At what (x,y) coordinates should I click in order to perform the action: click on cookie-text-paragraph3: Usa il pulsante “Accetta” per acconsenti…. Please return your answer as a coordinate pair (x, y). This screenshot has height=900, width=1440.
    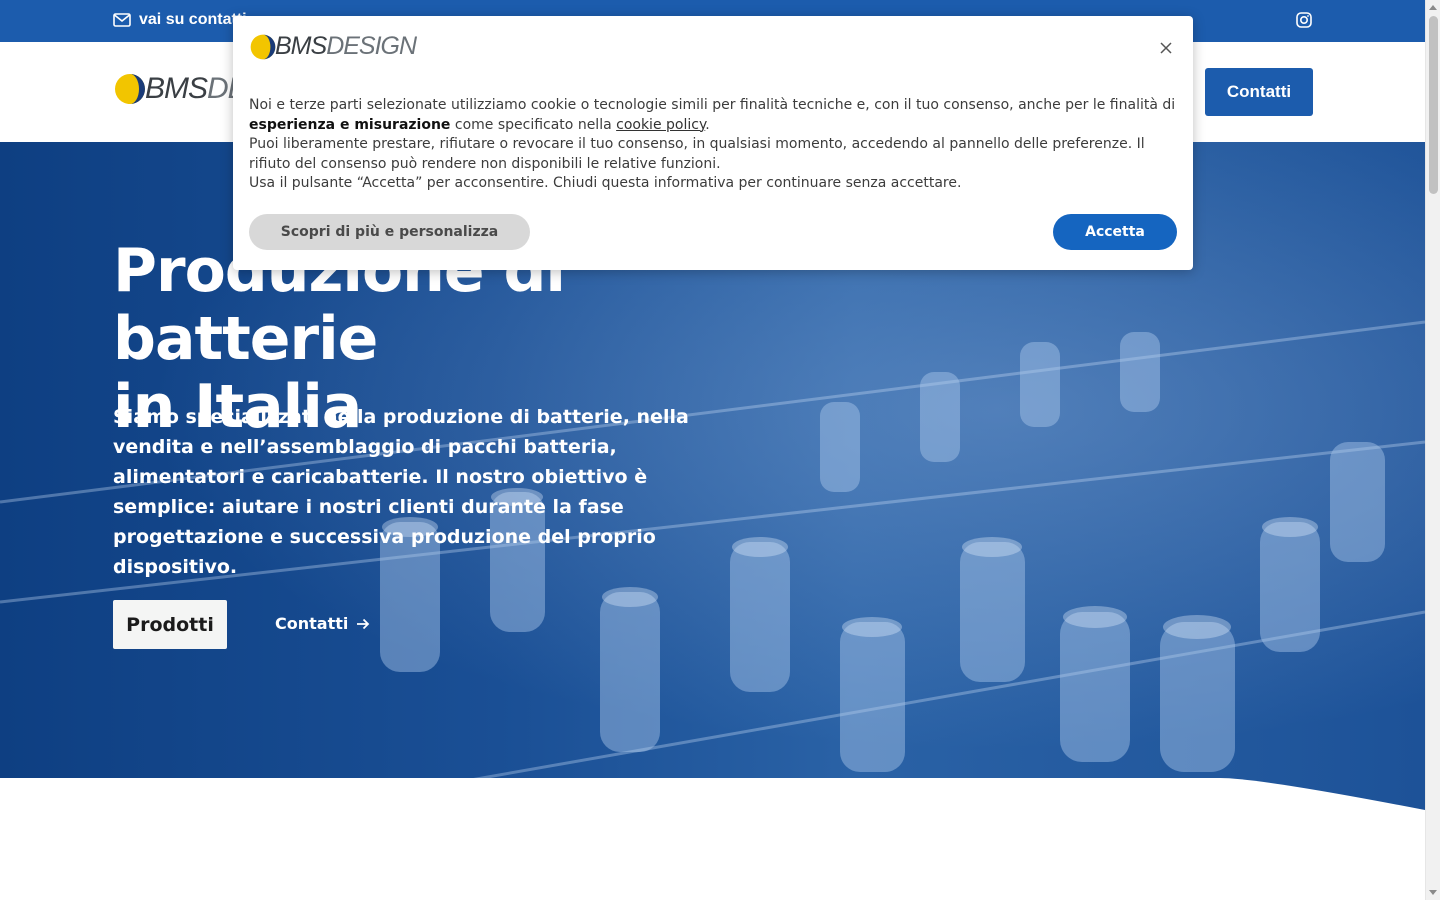
    Looking at the image, I should click on (605, 183).